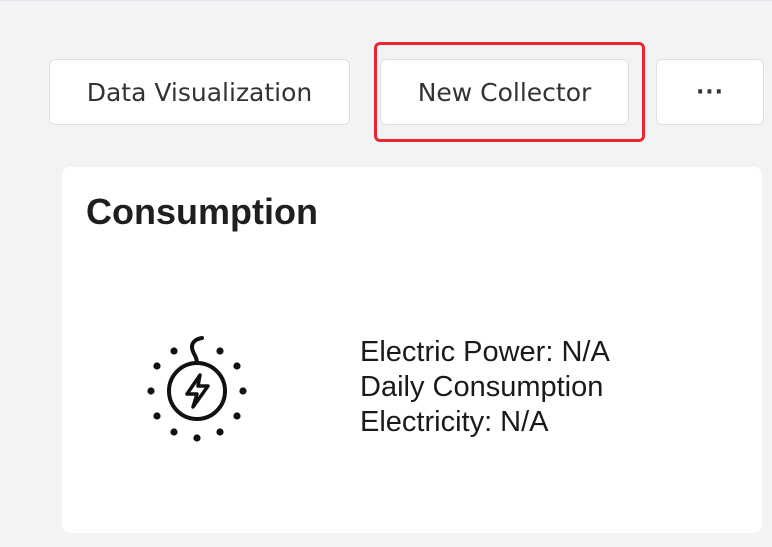 The image size is (772, 547). What do you see at coordinates (199, 92) in the screenshot?
I see `data-visualization-button: Data Visualization` at bounding box center [199, 92].